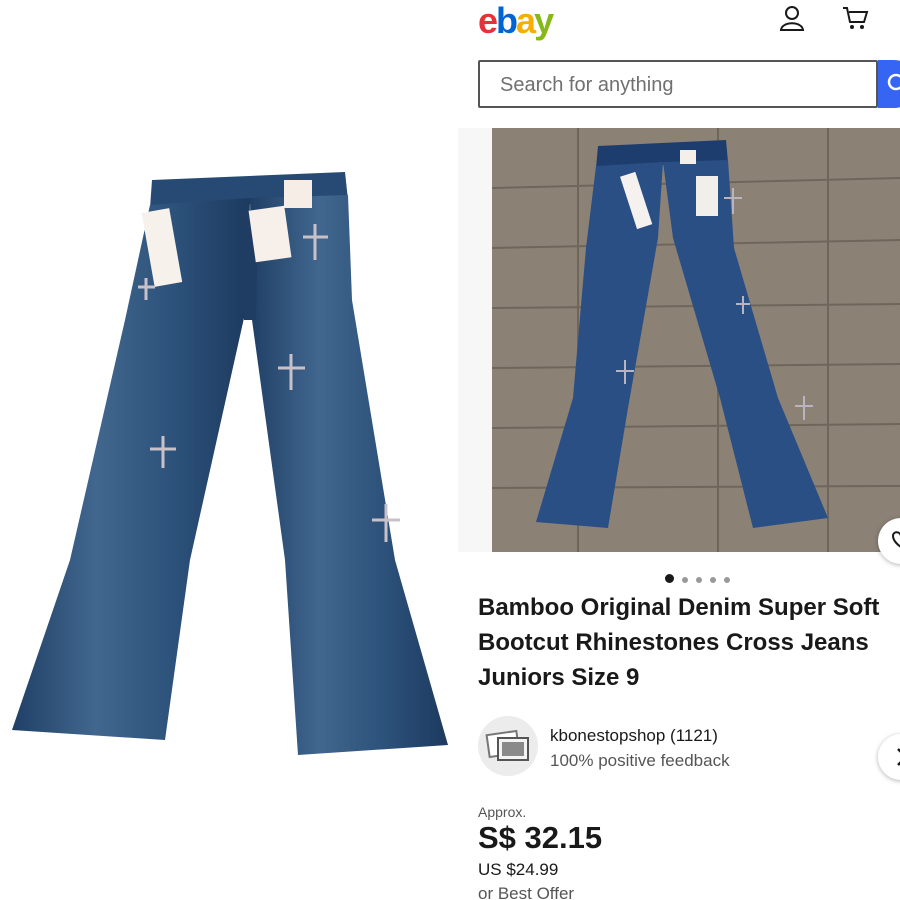 Image resolution: width=900 pixels, height=900 pixels. I want to click on seller-chevron-button, so click(889, 757).